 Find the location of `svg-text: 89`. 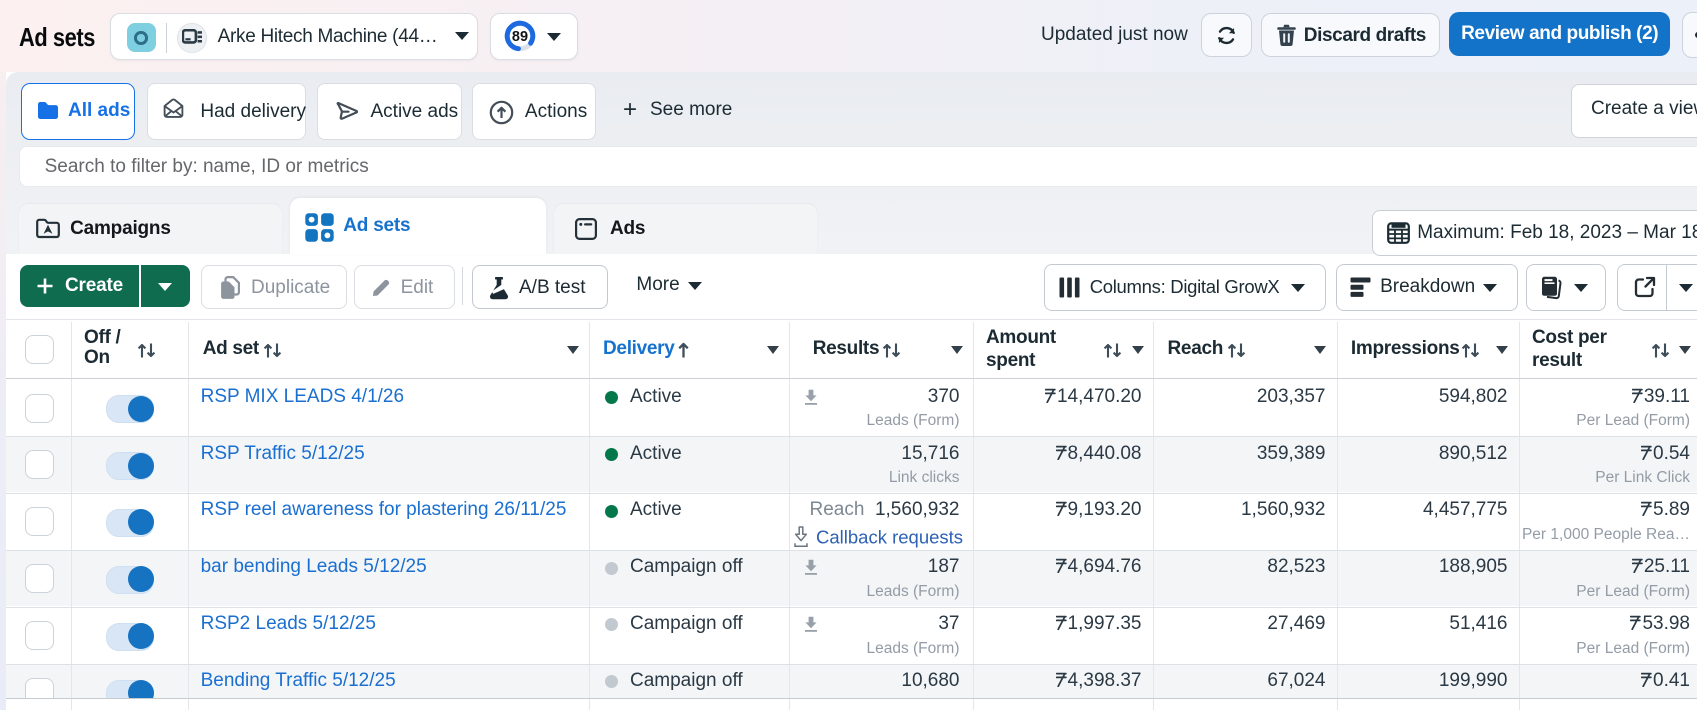

svg-text: 89 is located at coordinates (520, 37).